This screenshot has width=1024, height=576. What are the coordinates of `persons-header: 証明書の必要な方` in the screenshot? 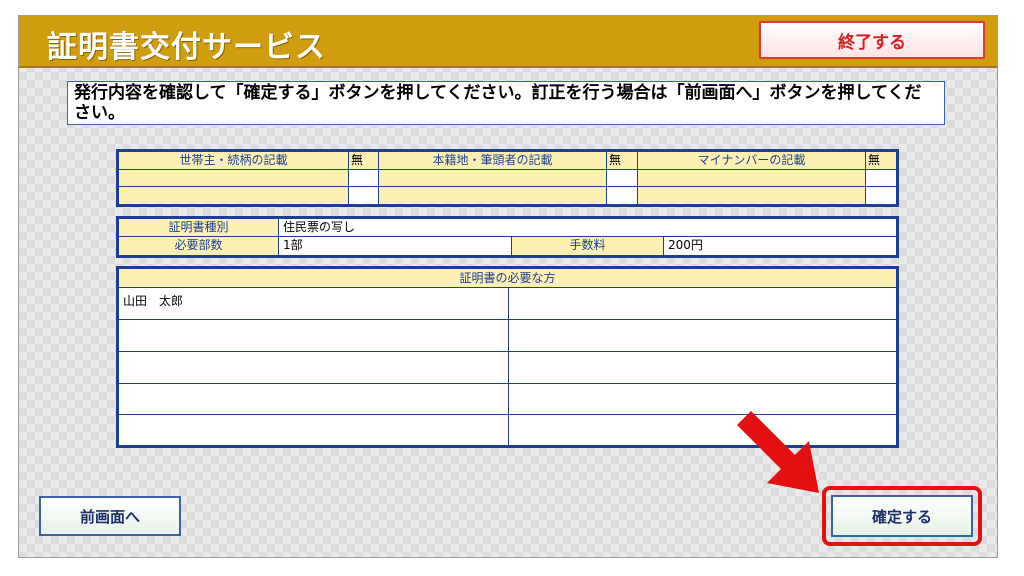 It's located at (507, 278).